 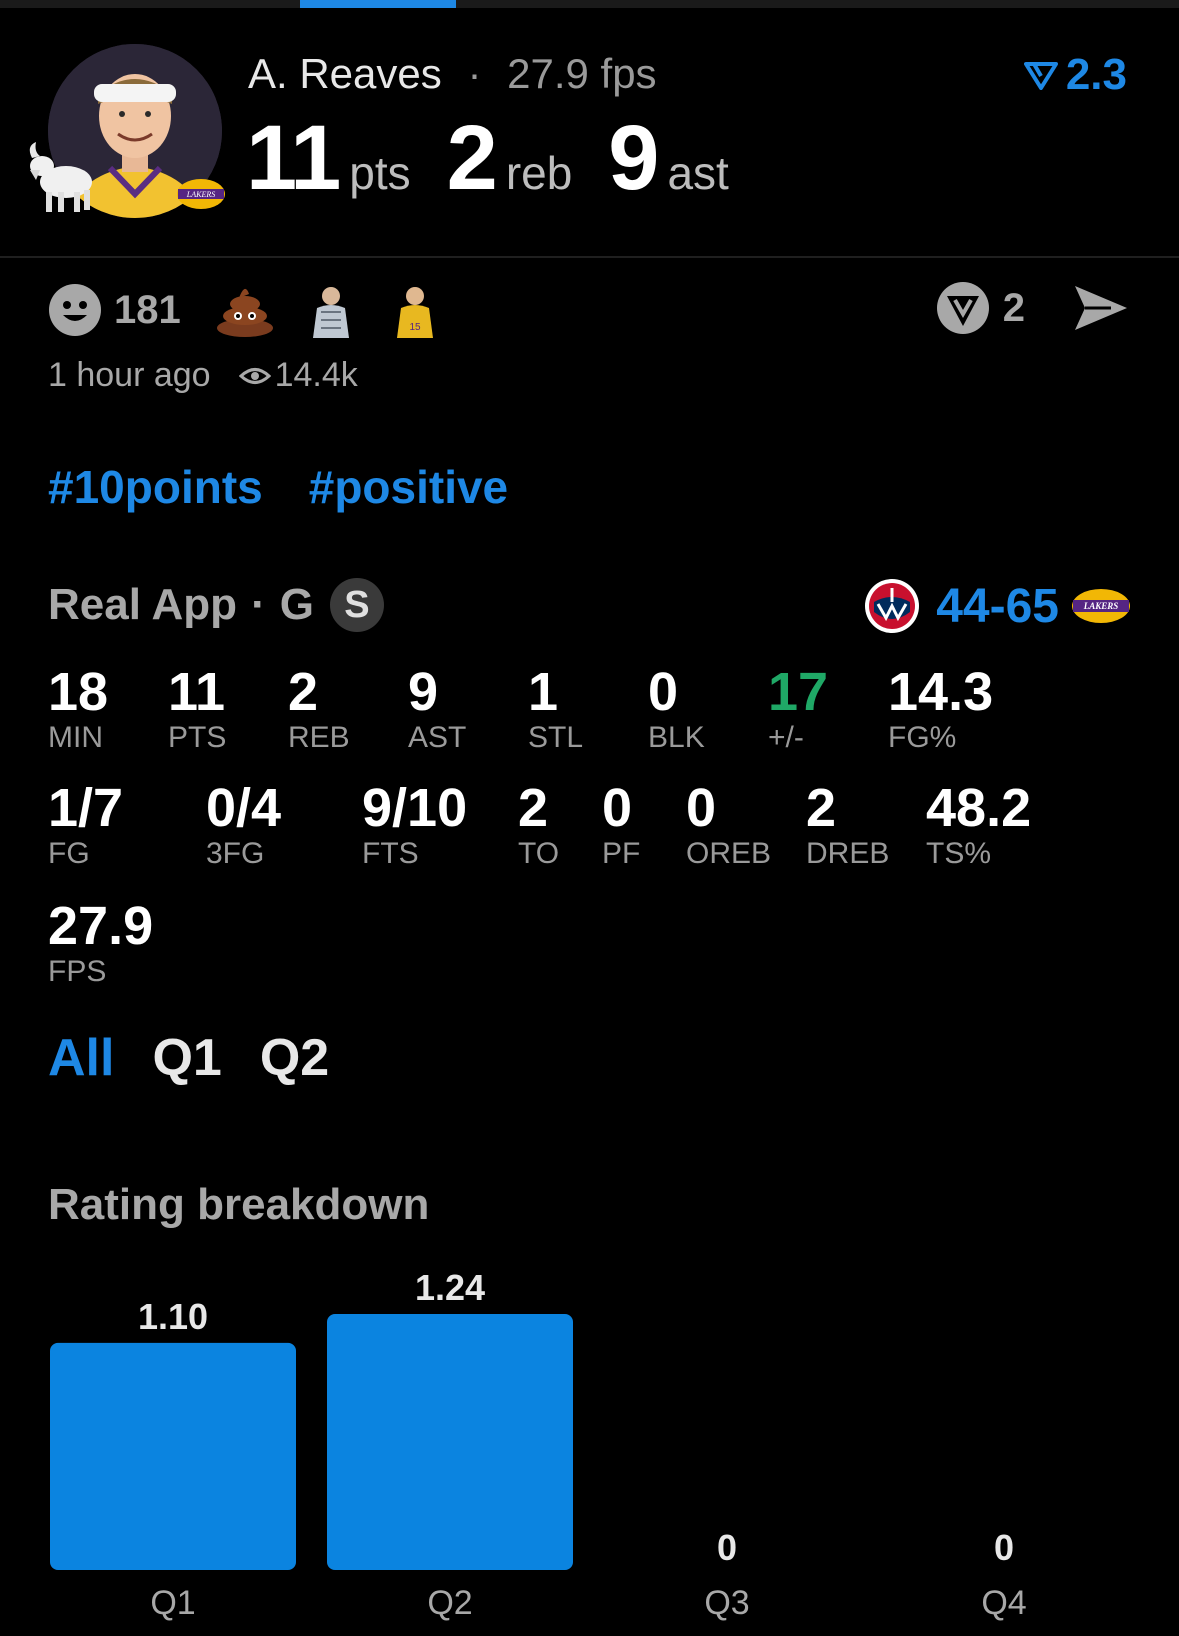 I want to click on pts-value: 11, so click(x=293, y=158).